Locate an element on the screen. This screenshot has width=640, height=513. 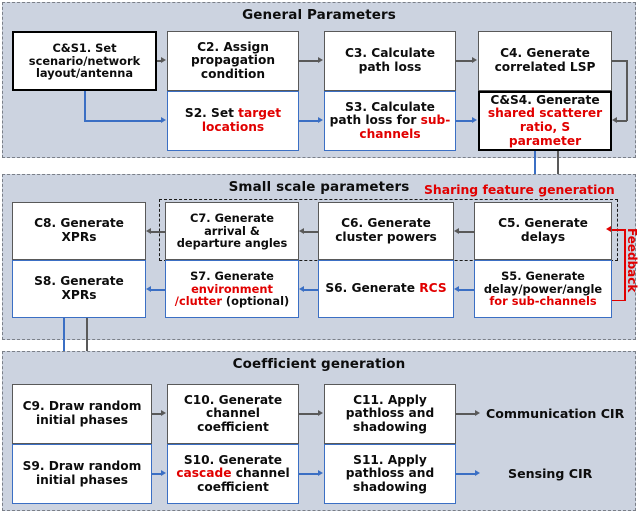
box-s2-line2: locations is located at coordinates (233, 127).